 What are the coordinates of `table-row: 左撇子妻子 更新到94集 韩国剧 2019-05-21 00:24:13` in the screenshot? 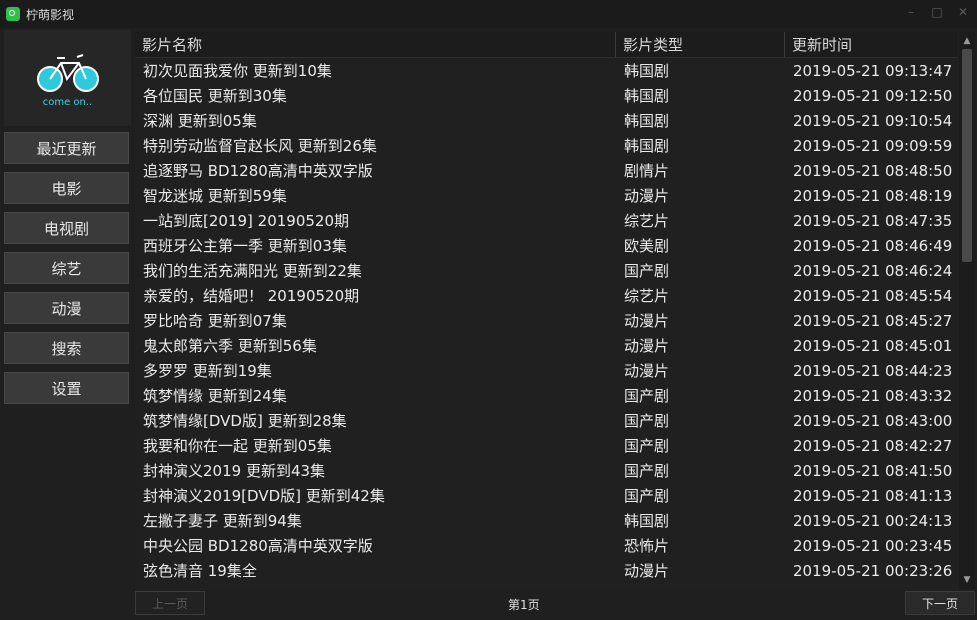 It's located at (546, 520).